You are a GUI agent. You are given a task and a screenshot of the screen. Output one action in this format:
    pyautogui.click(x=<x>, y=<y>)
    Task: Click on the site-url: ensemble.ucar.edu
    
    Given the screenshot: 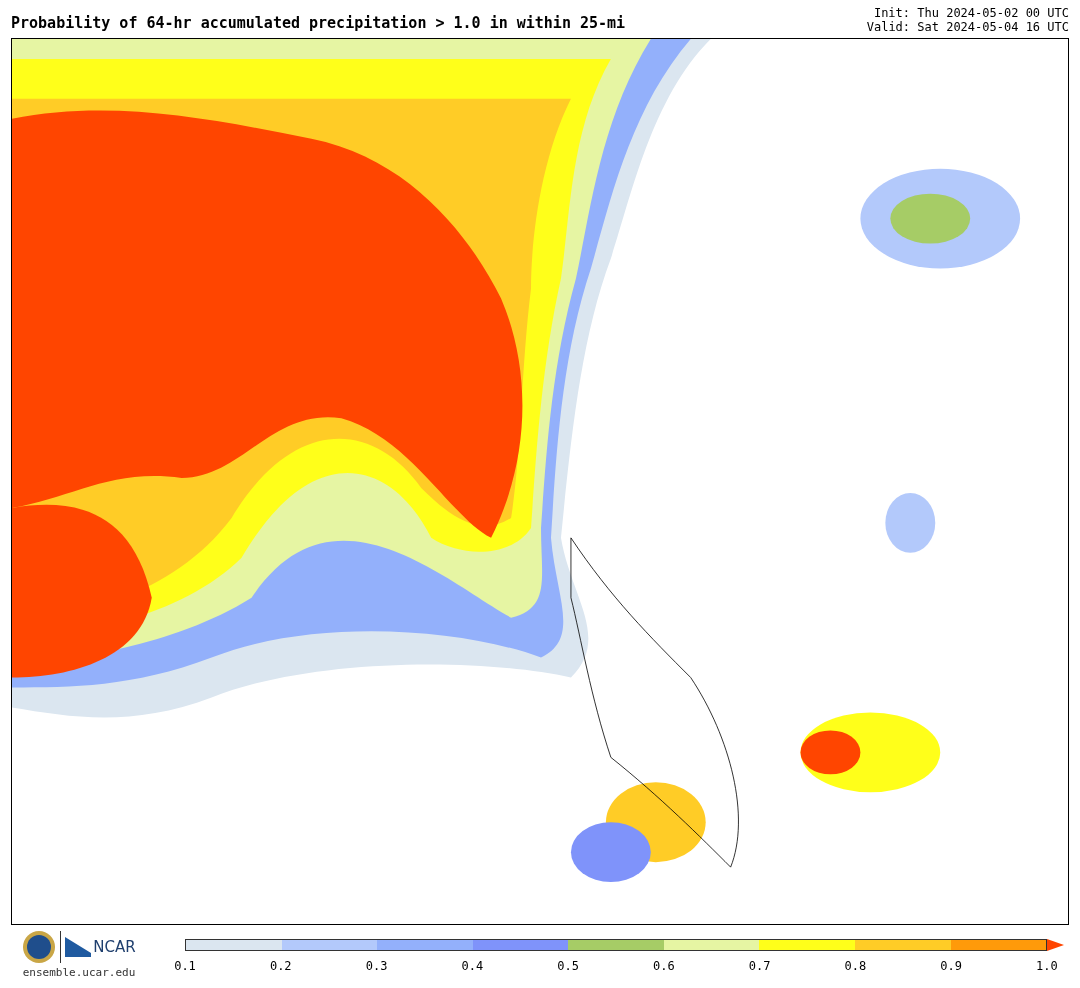 What is the action you would take?
    pyautogui.click(x=79, y=973)
    